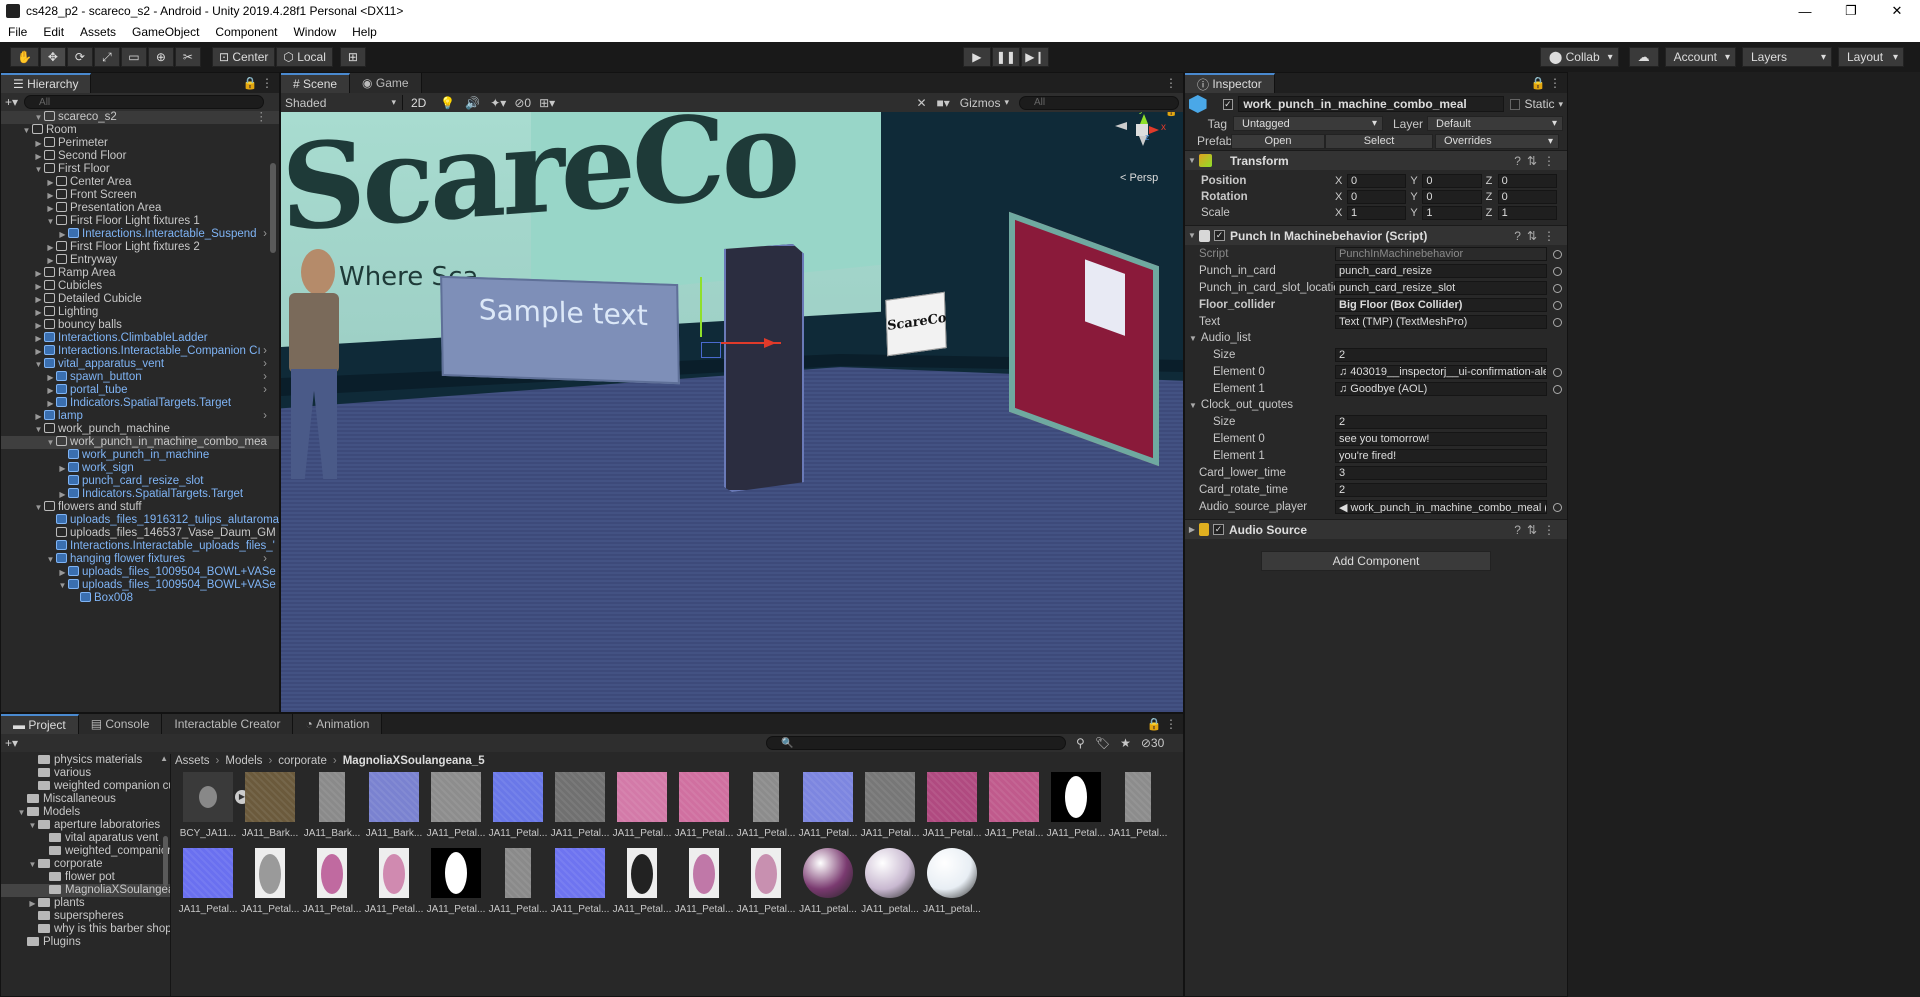 The width and height of the screenshot is (1920, 997). Describe the element at coordinates (1228, 104) in the screenshot. I see `active-checkbox: ✓` at that location.